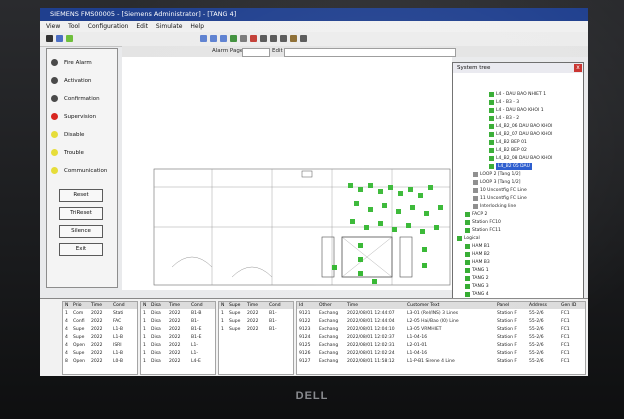  I want to click on zoom-out-icon, so click(213, 38).